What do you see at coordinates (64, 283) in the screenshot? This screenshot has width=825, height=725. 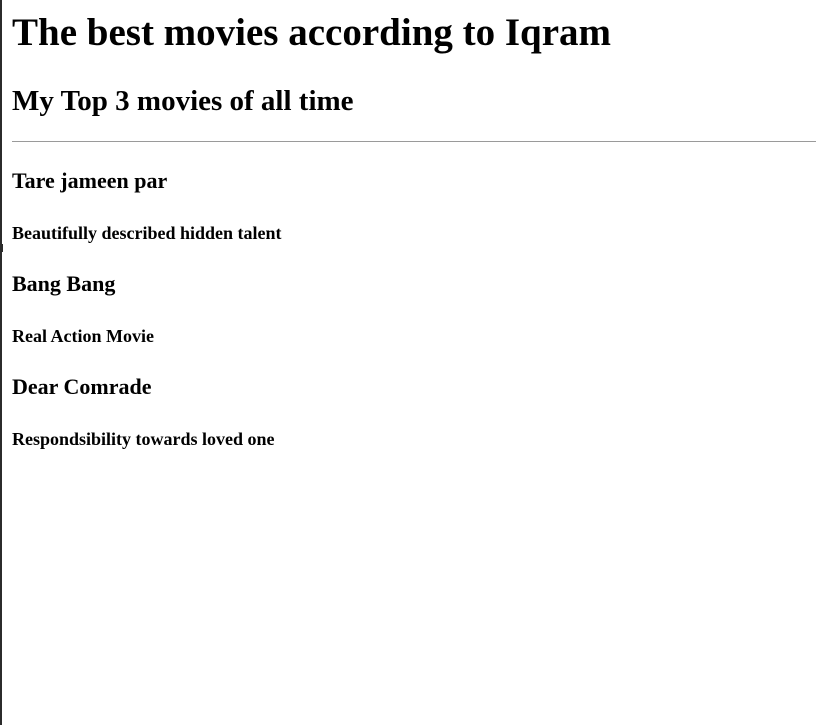 I see `movie-title: Bang Bang` at bounding box center [64, 283].